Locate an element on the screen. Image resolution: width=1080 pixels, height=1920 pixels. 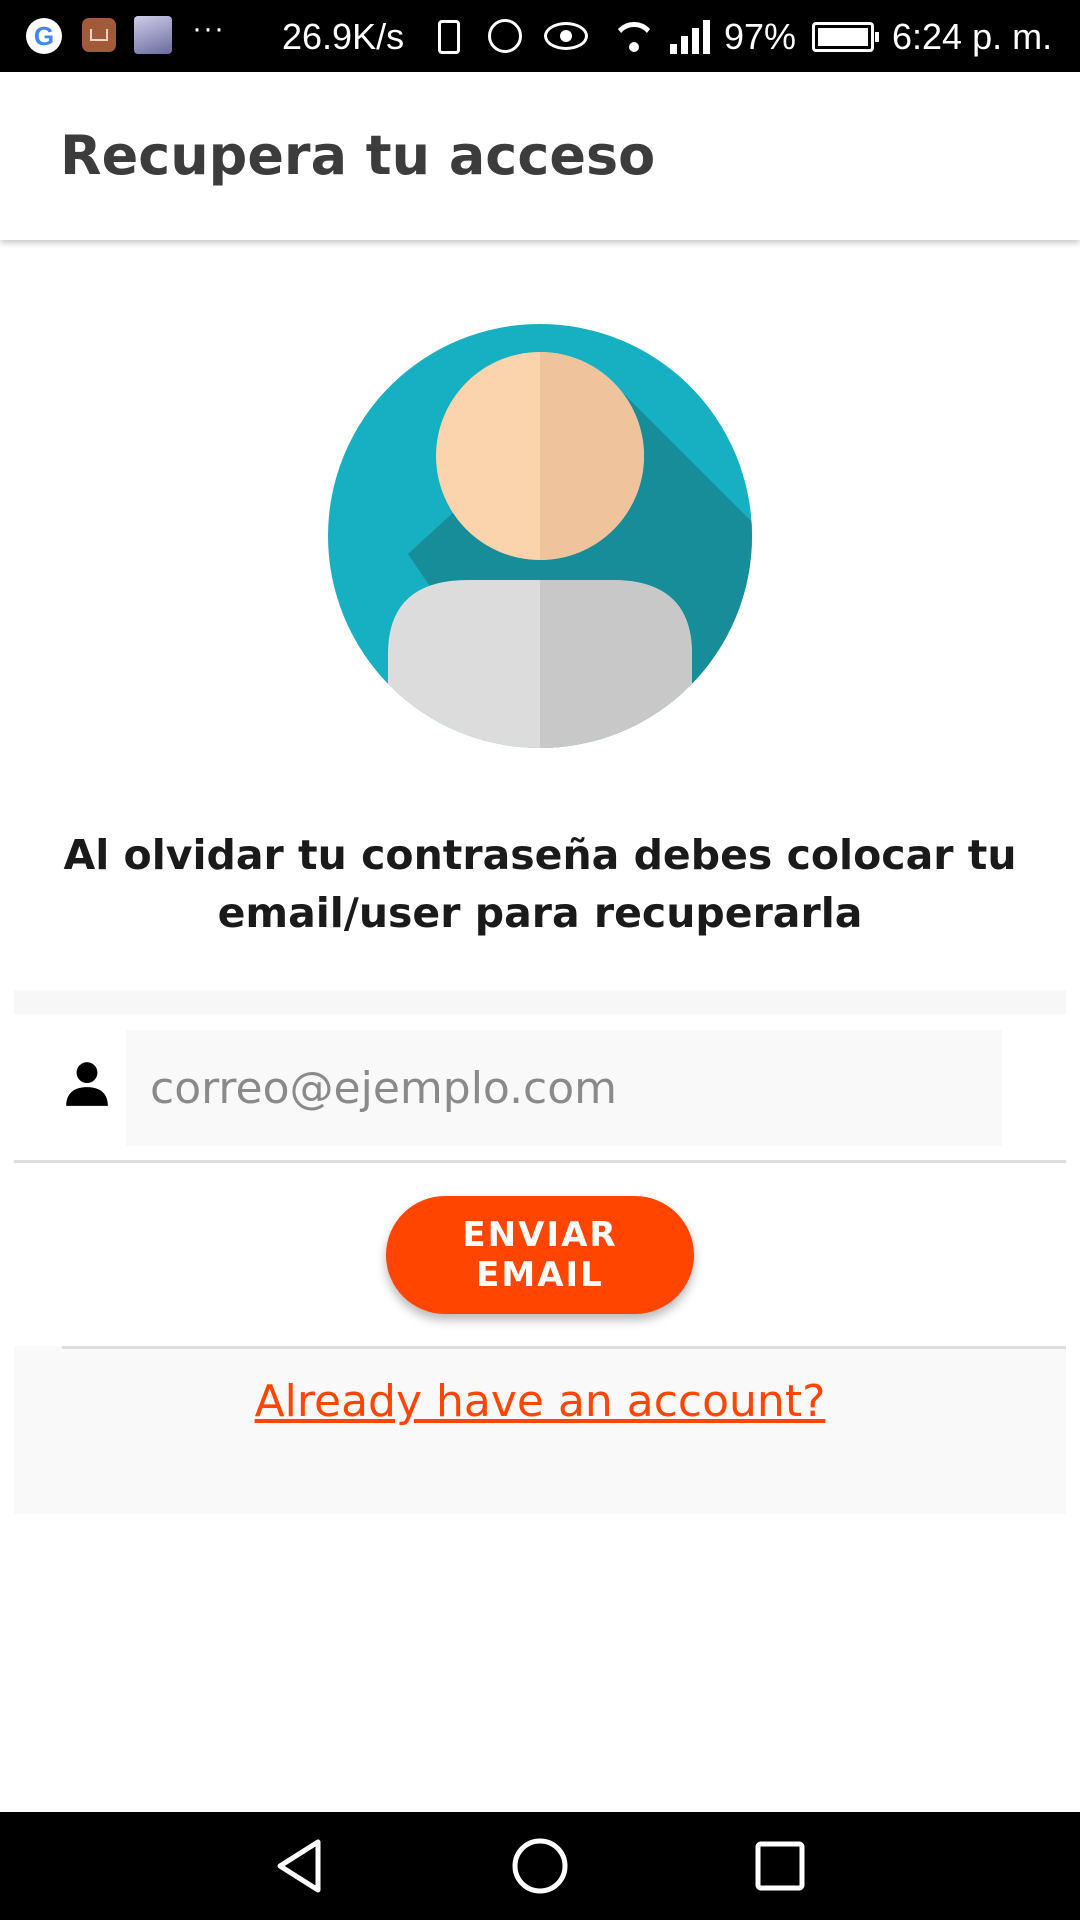
home-circle-icon is located at coordinates (540, 1866).